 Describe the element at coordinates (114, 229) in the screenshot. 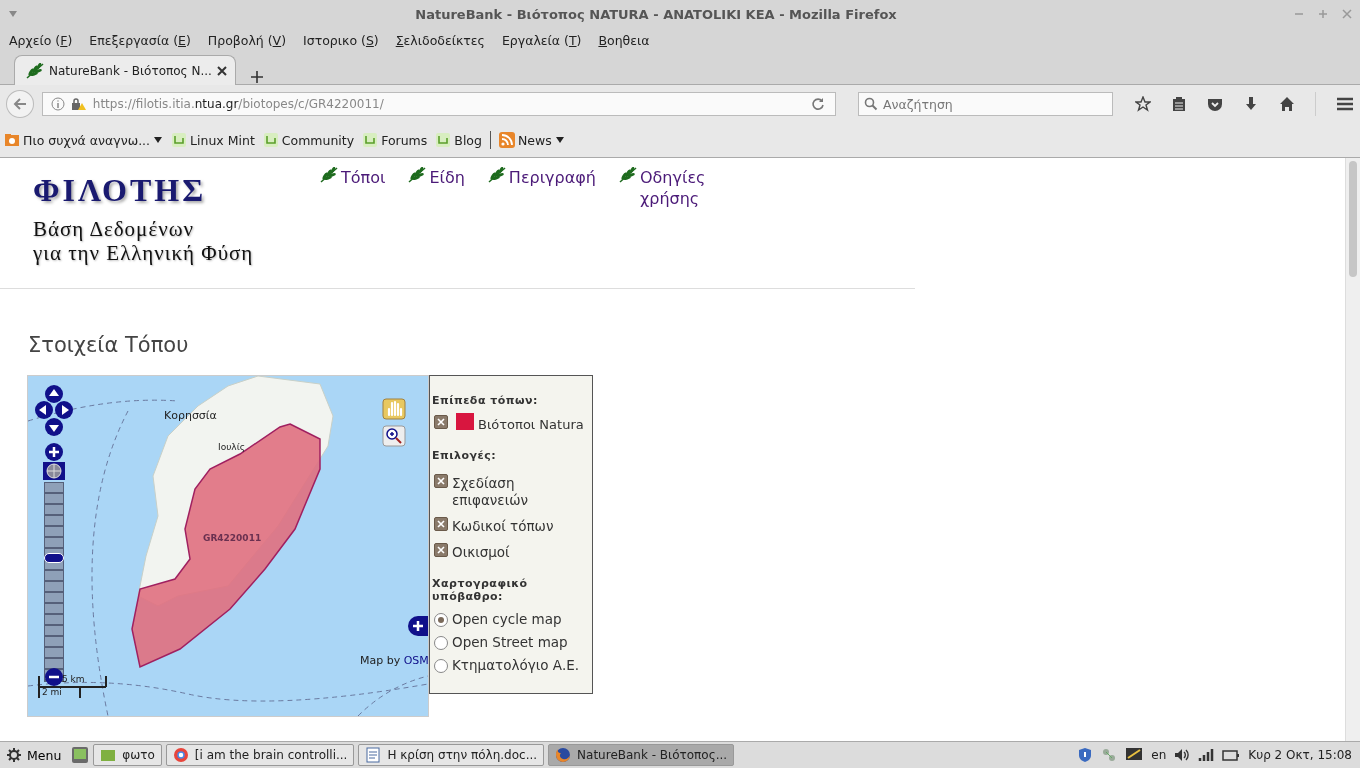

I see `site-tagline: Βάση Δεδομένων` at that location.